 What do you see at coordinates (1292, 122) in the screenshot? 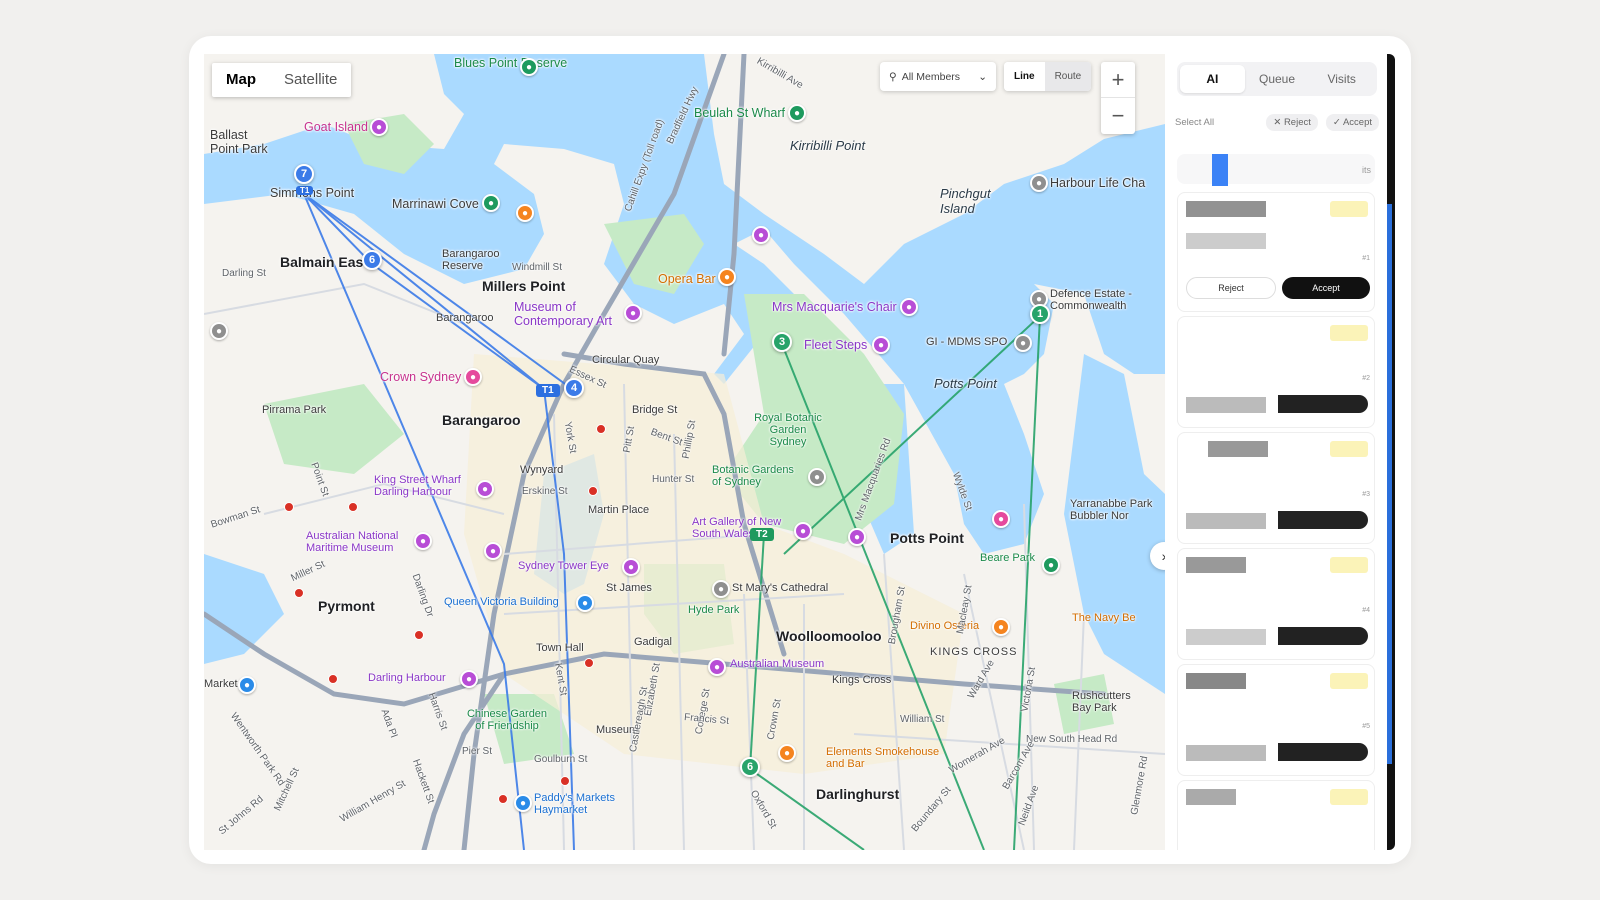
I see `bulk-reject-button: ✕ Reject` at bounding box center [1292, 122].